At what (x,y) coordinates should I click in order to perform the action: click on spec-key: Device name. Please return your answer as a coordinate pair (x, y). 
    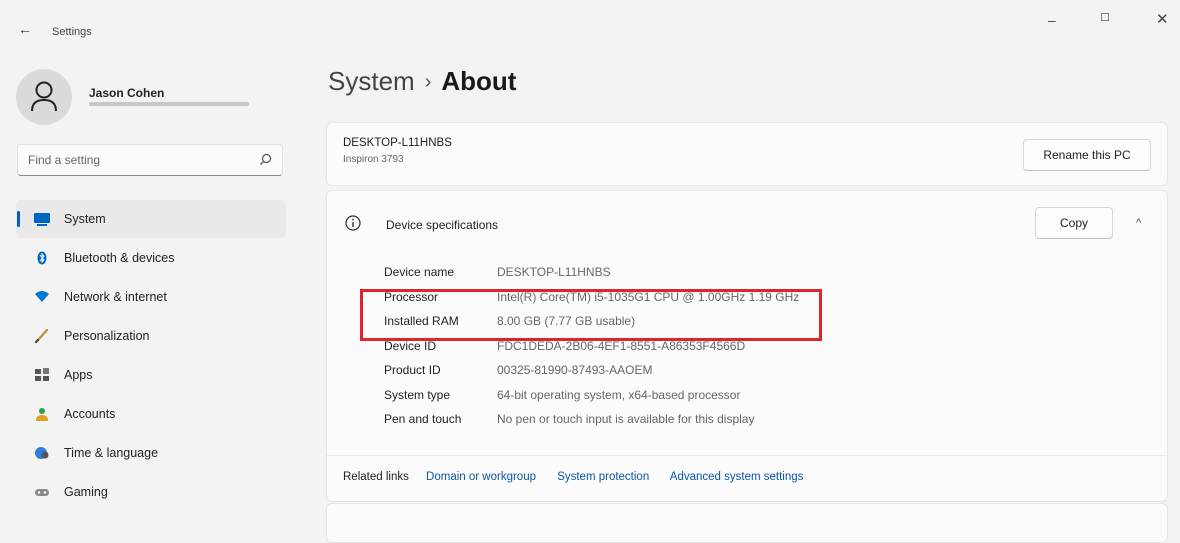
    Looking at the image, I should click on (419, 272).